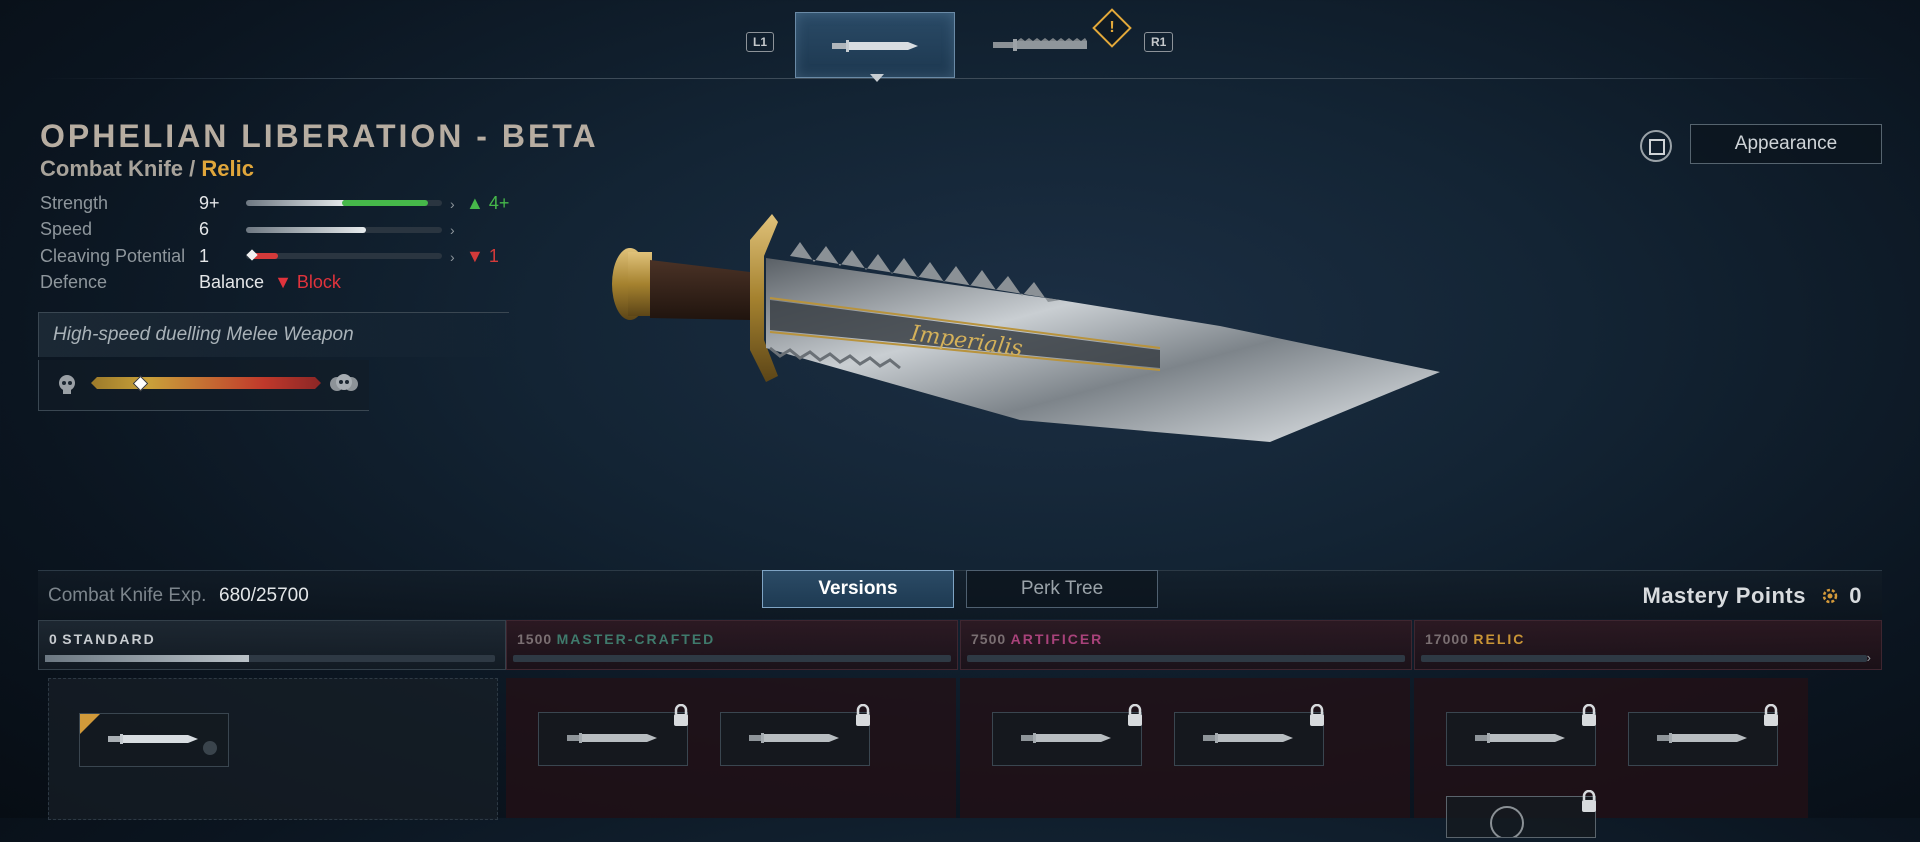 The image size is (1920, 842). Describe the element at coordinates (1186, 658) in the screenshot. I see `tier-artificer-progress` at that location.